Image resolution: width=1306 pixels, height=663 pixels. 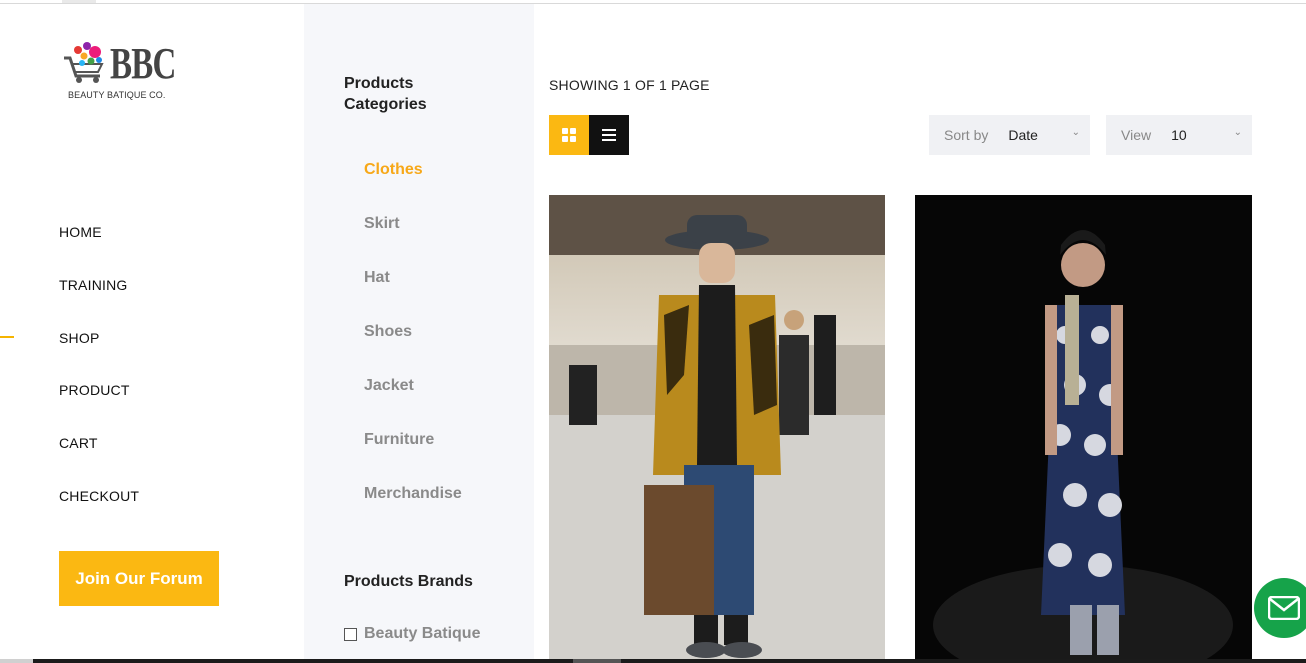 I want to click on active-nav-indicator, so click(x=7, y=337).